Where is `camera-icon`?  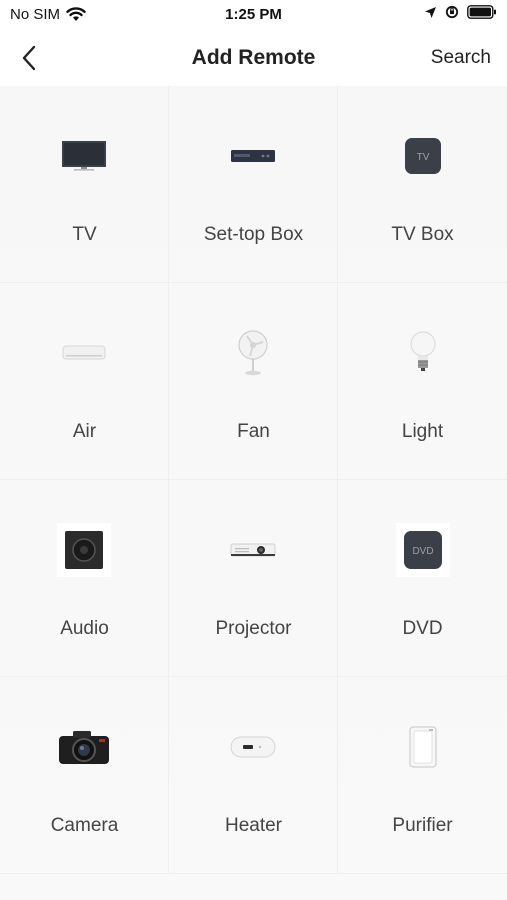
camera-icon is located at coordinates (84, 747).